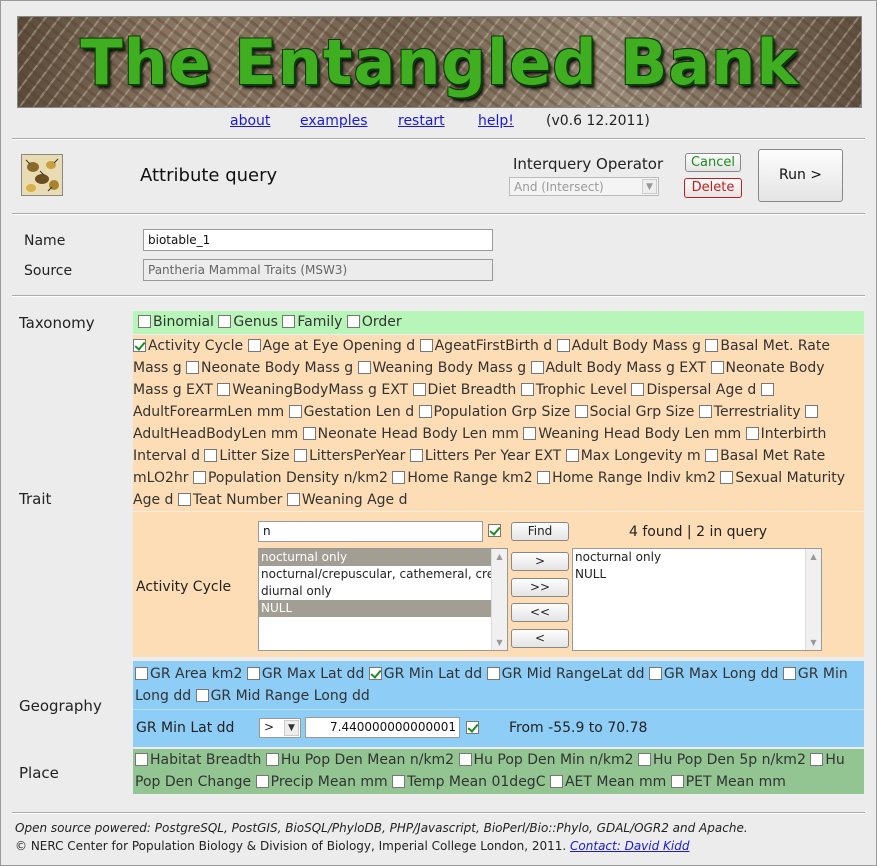 The image size is (877, 866). What do you see at coordinates (421, 121) in the screenshot?
I see `nav-restart-link: restart` at bounding box center [421, 121].